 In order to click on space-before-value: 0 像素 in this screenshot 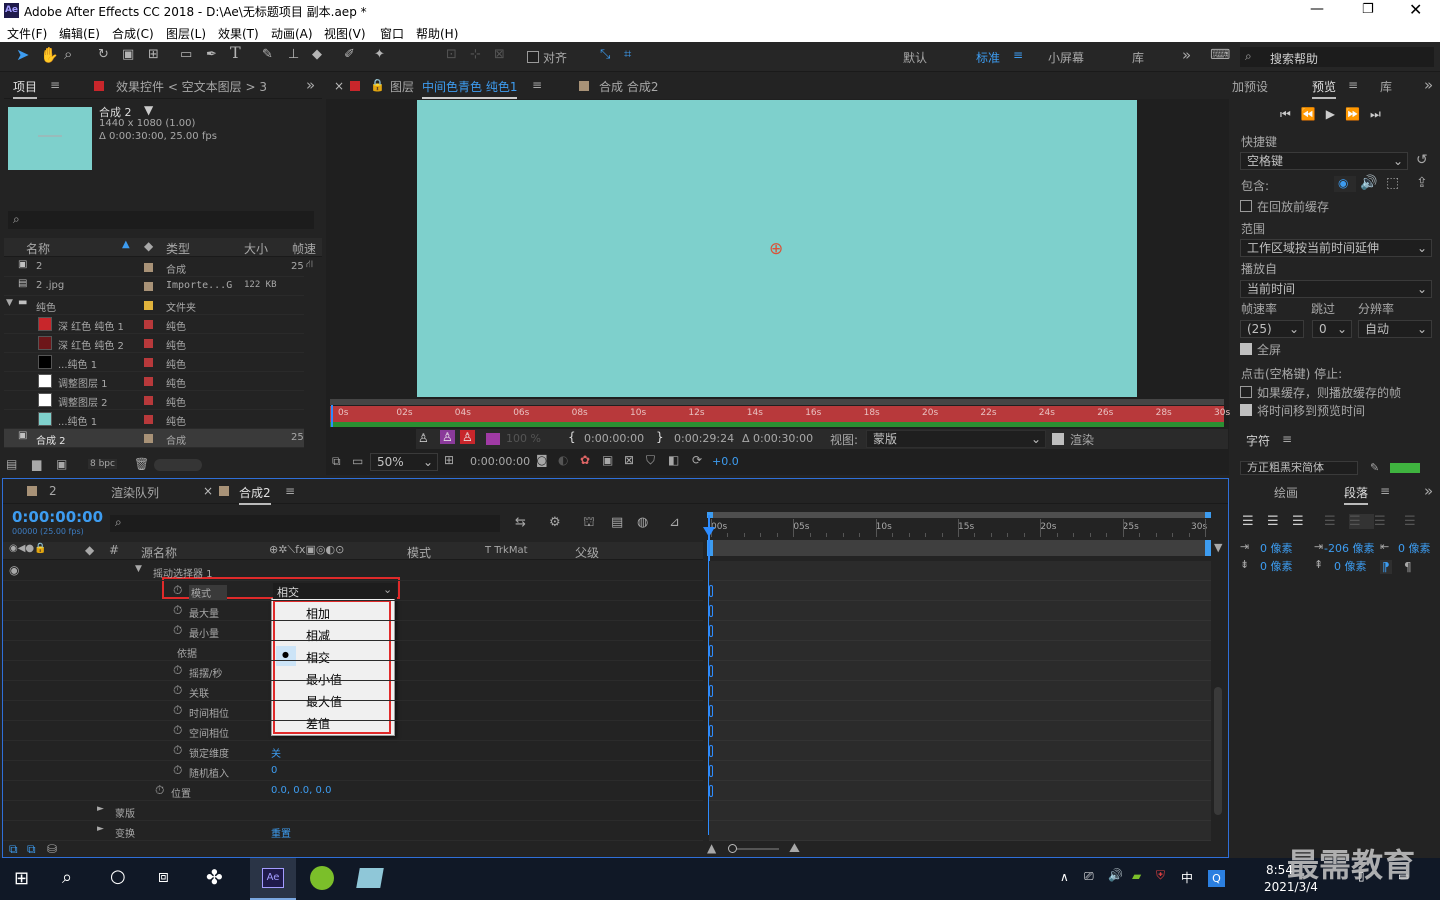, I will do `click(1276, 566)`.